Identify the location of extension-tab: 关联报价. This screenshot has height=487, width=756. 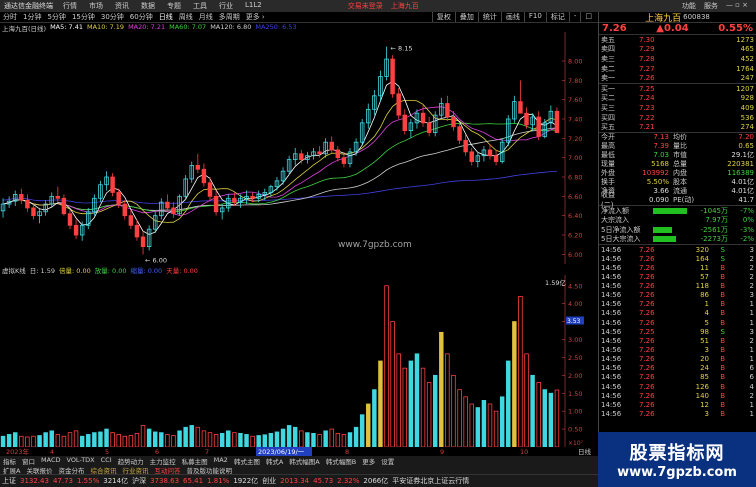
(39, 470).